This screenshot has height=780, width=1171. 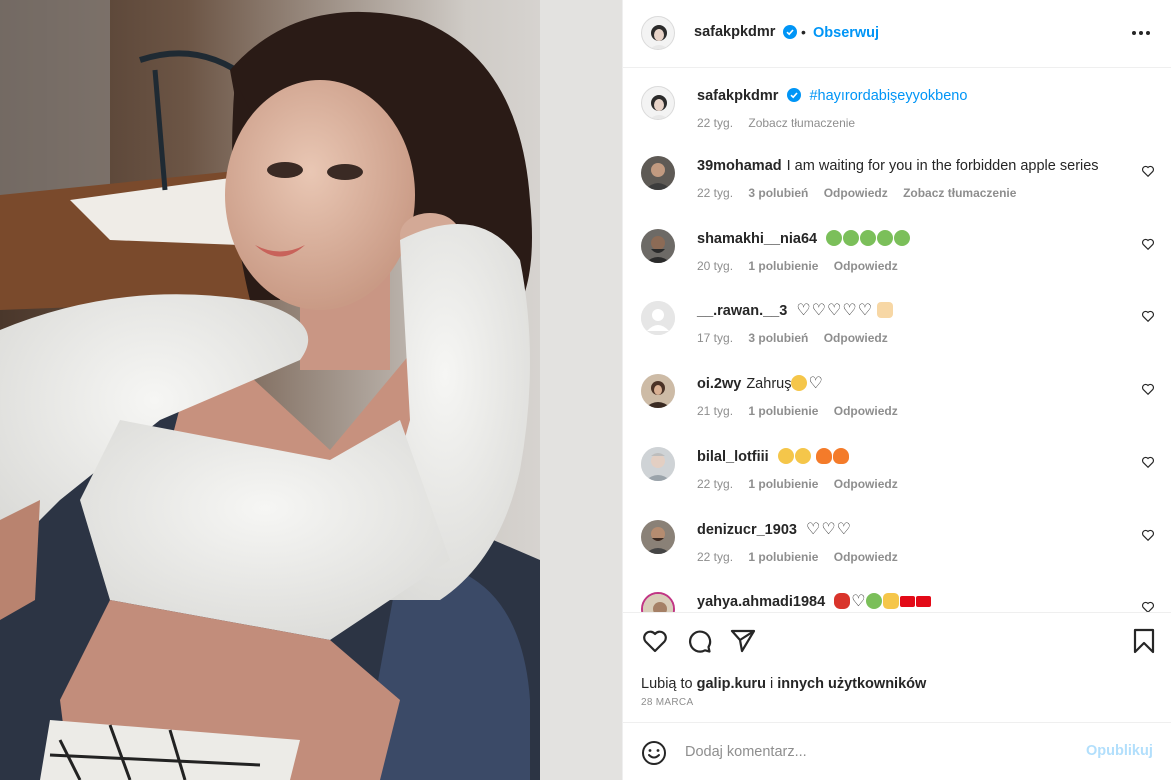 What do you see at coordinates (888, 96) in the screenshot?
I see `caption-hashtag: #hayırordabişeyyokbeno` at bounding box center [888, 96].